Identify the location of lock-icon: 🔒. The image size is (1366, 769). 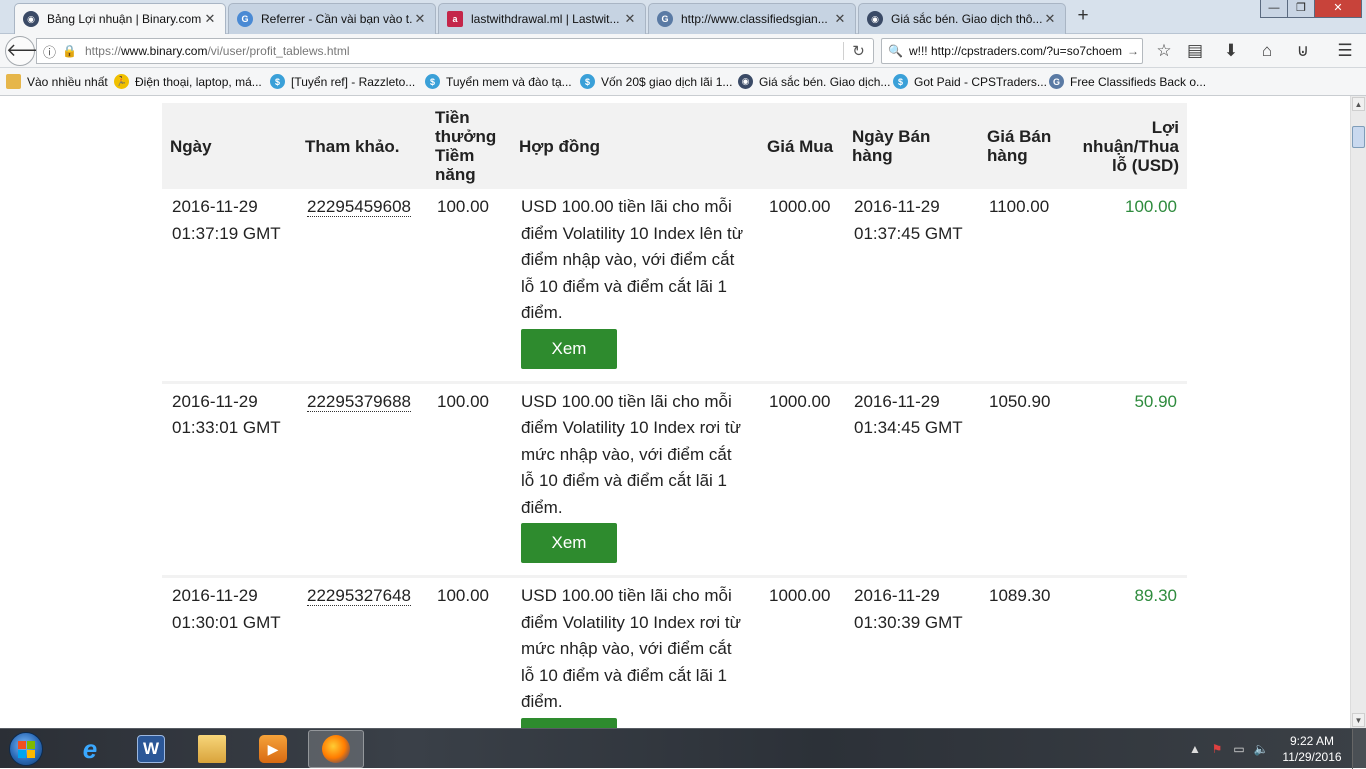
(69, 51).